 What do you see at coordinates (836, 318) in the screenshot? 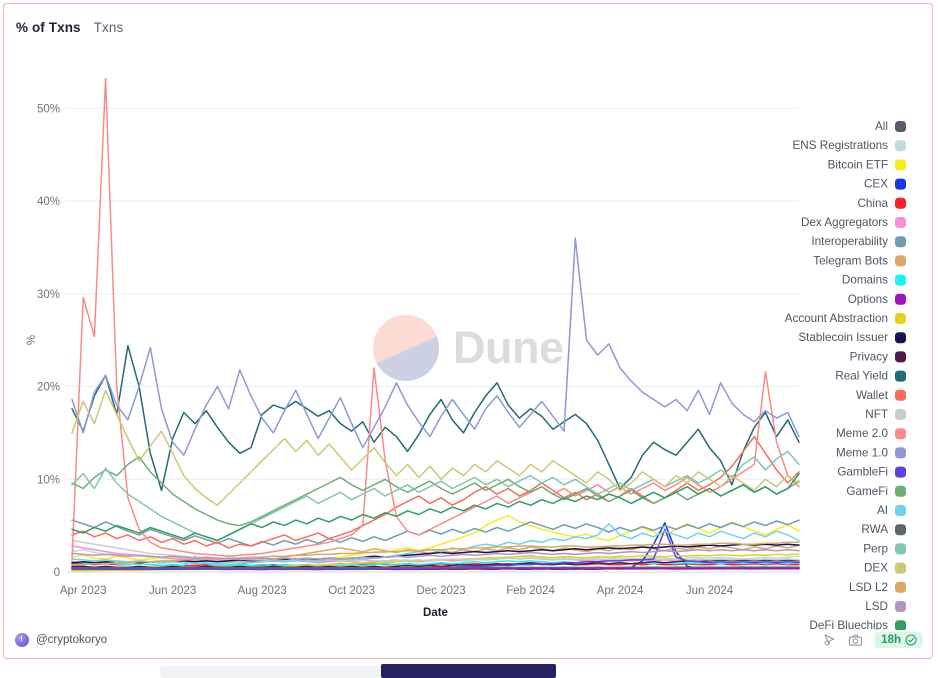
I see `legend-label: Account Abstraction` at bounding box center [836, 318].